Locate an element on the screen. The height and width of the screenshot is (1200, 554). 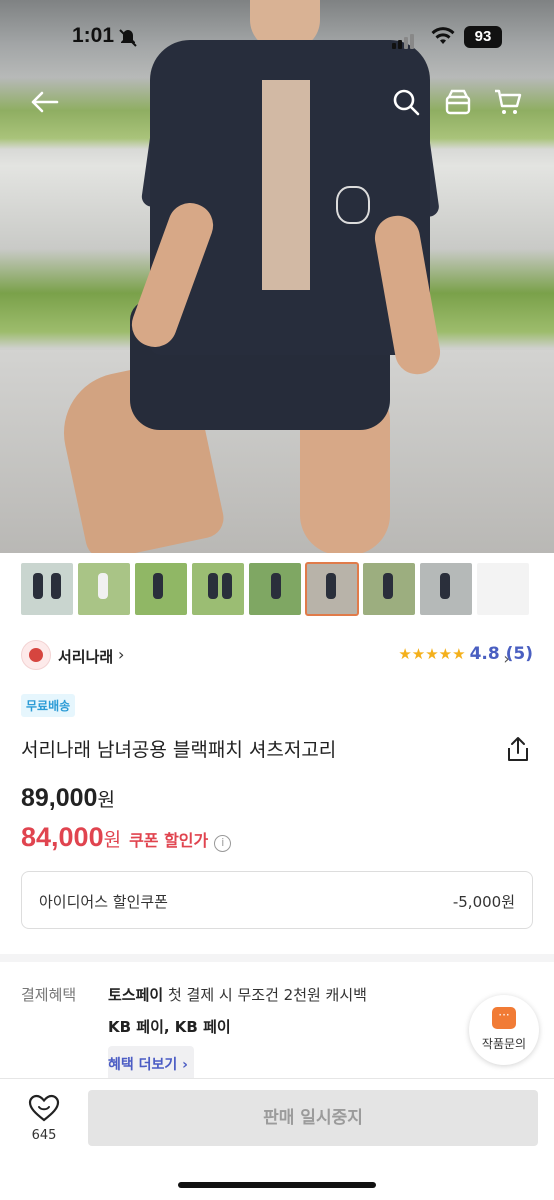
like-button: 645 is located at coordinates (44, 1118).